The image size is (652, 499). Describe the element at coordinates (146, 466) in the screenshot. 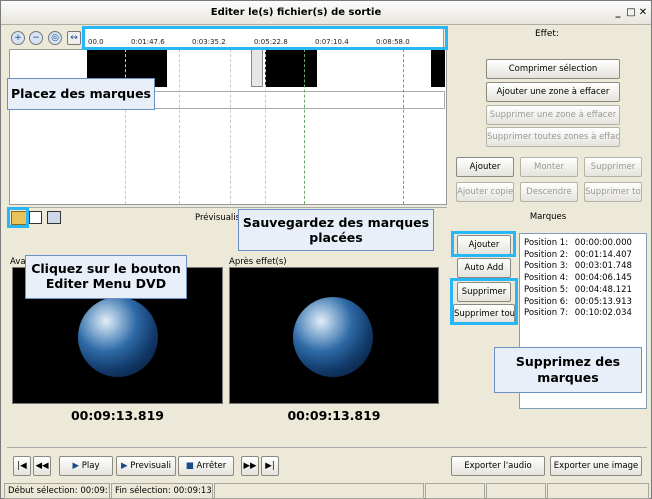

I see `preview-button: ▶ Previsuali` at that location.